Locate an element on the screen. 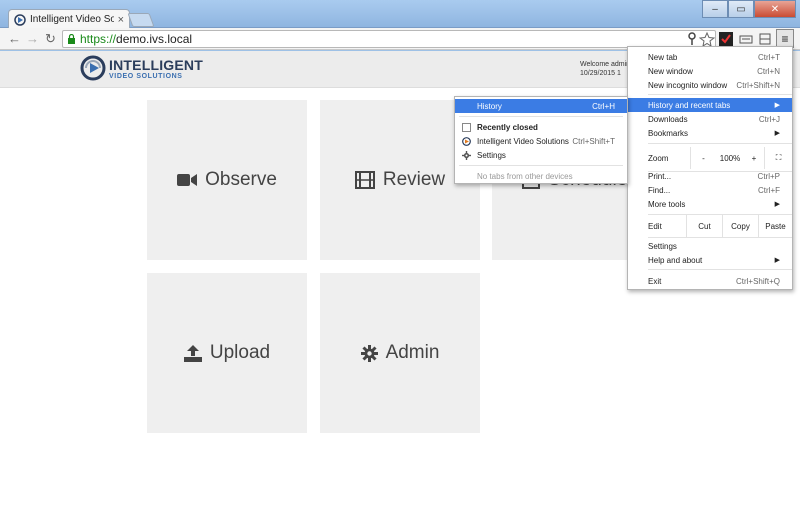  menu-item-label: Zoom is located at coordinates (658, 158).